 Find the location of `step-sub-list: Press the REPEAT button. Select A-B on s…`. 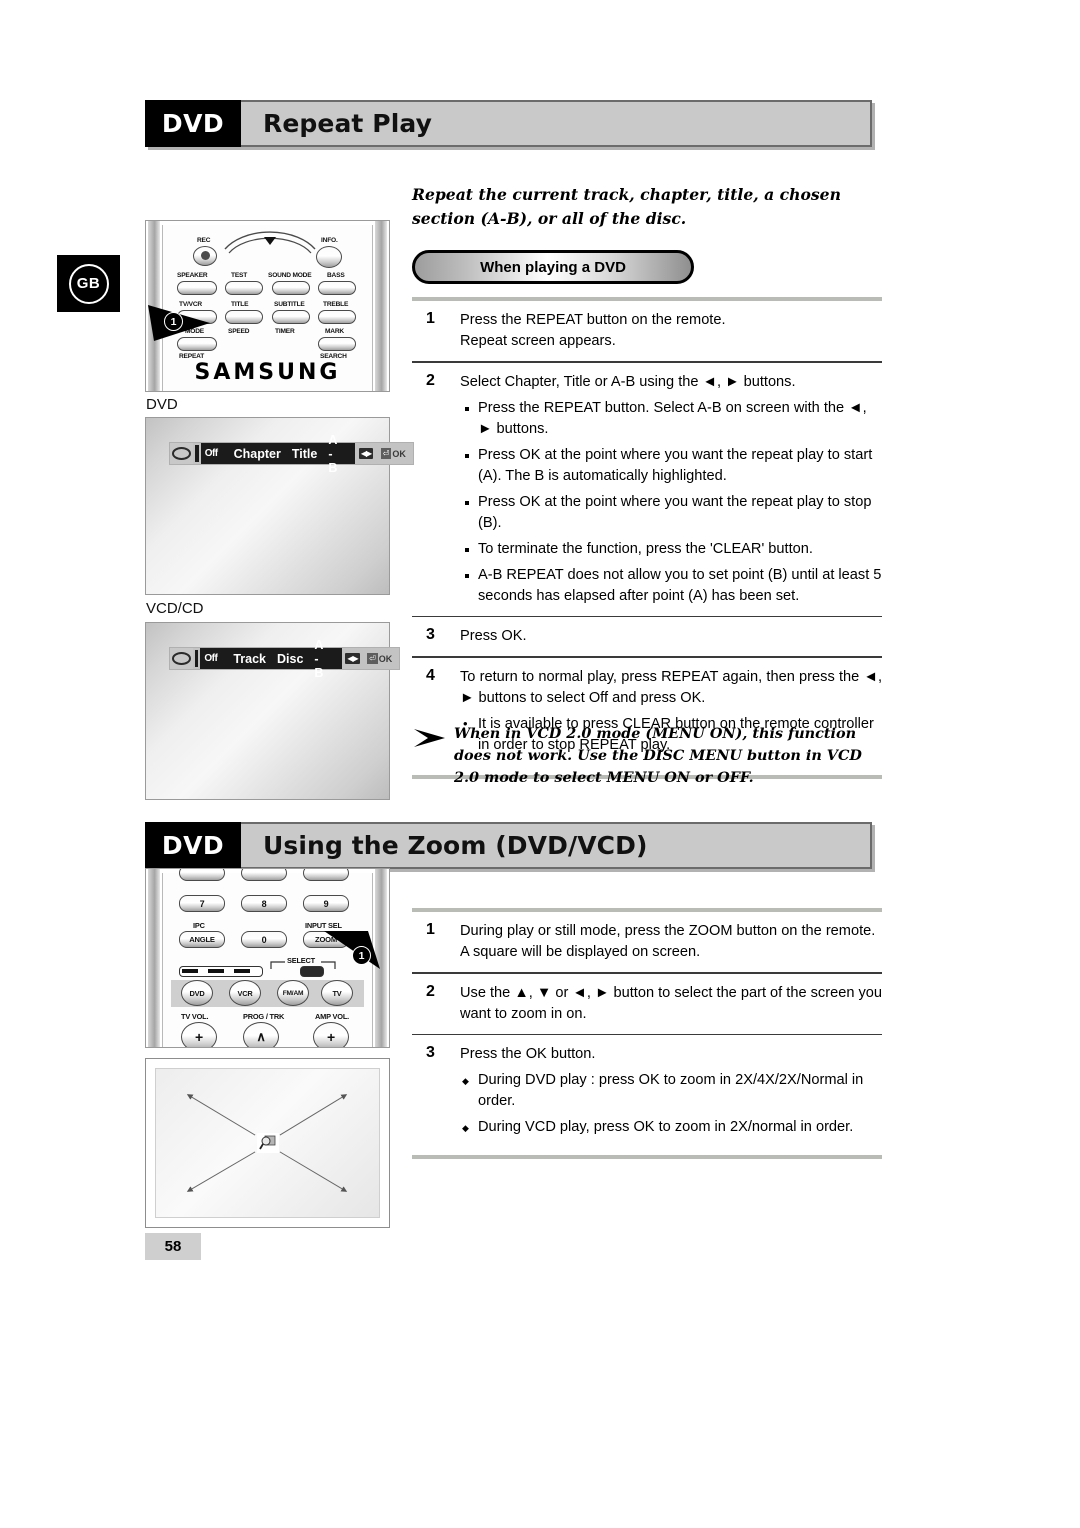

step-sub-list: Press the REPEAT button. Select A-B on s… is located at coordinates (671, 502).